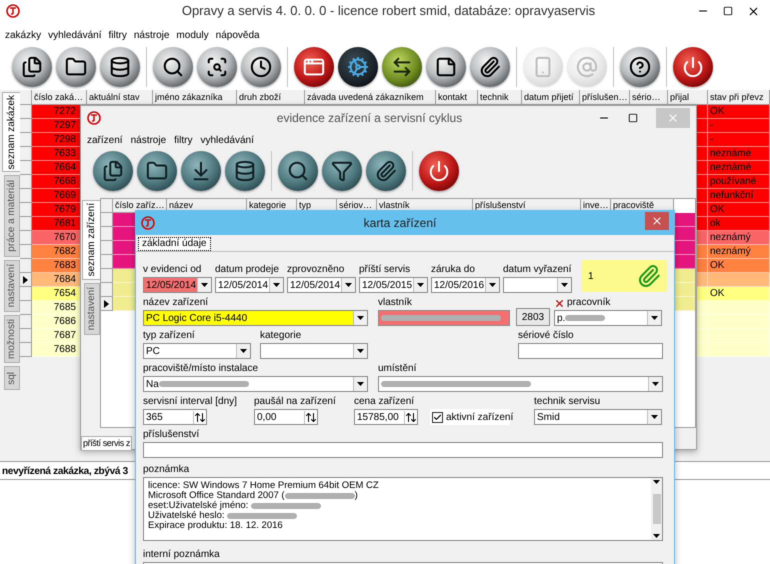 This screenshot has height=564, width=770. What do you see at coordinates (444, 318) in the screenshot?
I see `owner-field` at bounding box center [444, 318].